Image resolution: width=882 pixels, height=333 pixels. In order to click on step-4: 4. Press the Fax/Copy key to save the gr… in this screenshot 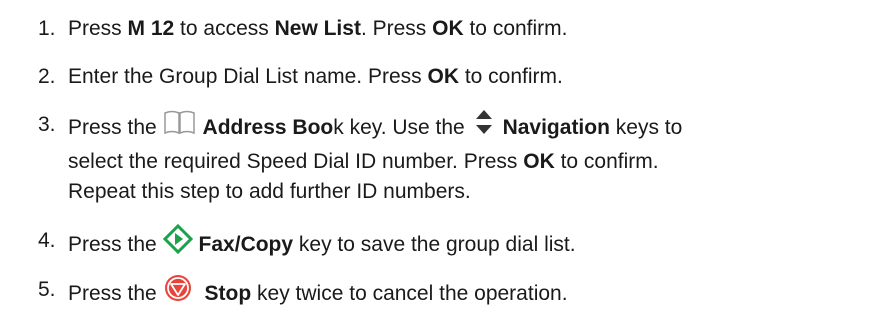, I will do `click(307, 244)`.